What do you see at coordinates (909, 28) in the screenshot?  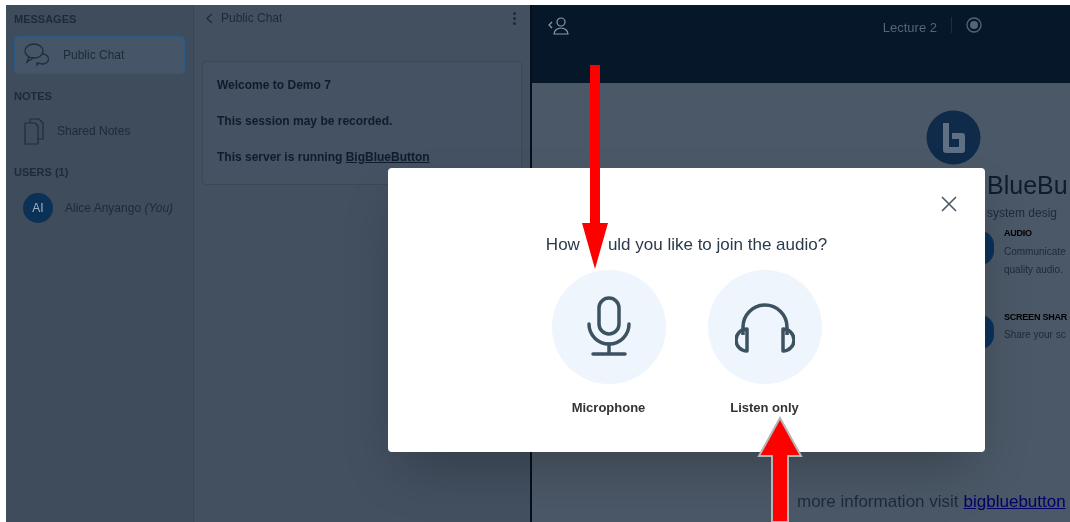 I see `presentation-title: Lecture 2` at bounding box center [909, 28].